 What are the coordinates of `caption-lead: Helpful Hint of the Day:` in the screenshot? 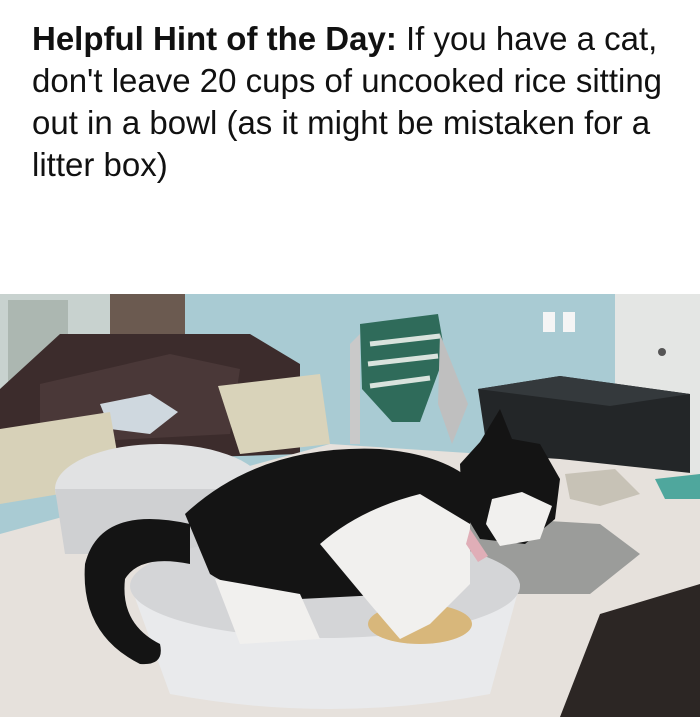 It's located at (214, 38).